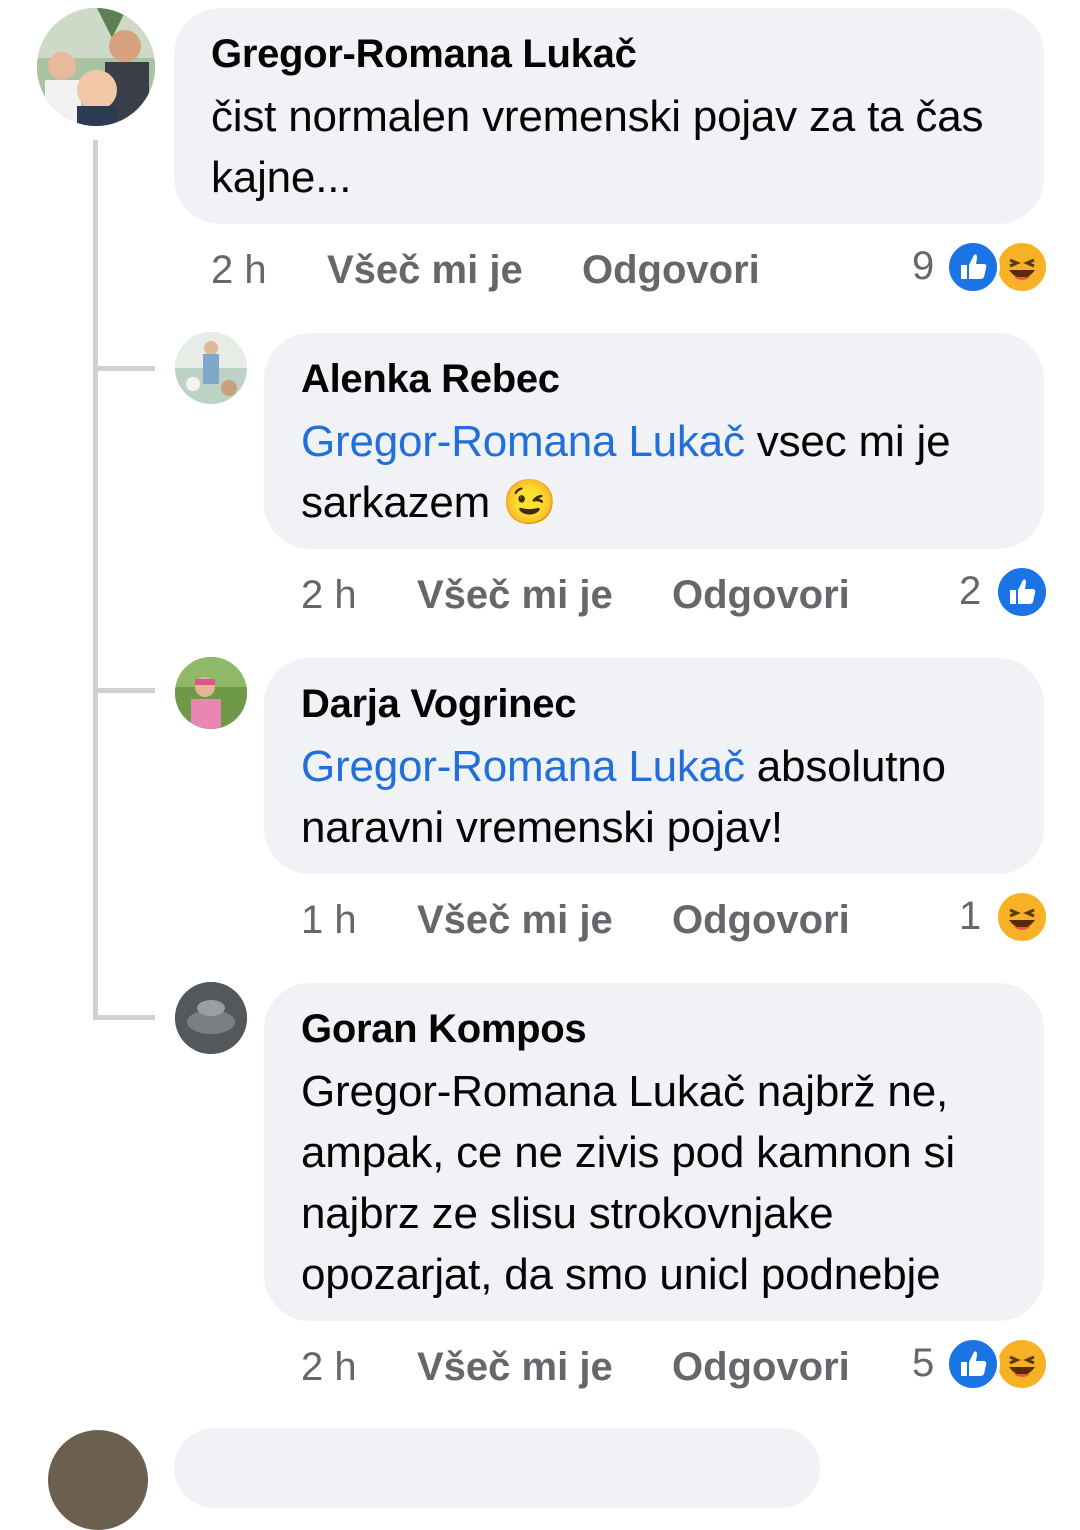  Describe the element at coordinates (444, 1029) in the screenshot. I see `comment-author: Goran Kompos` at that location.